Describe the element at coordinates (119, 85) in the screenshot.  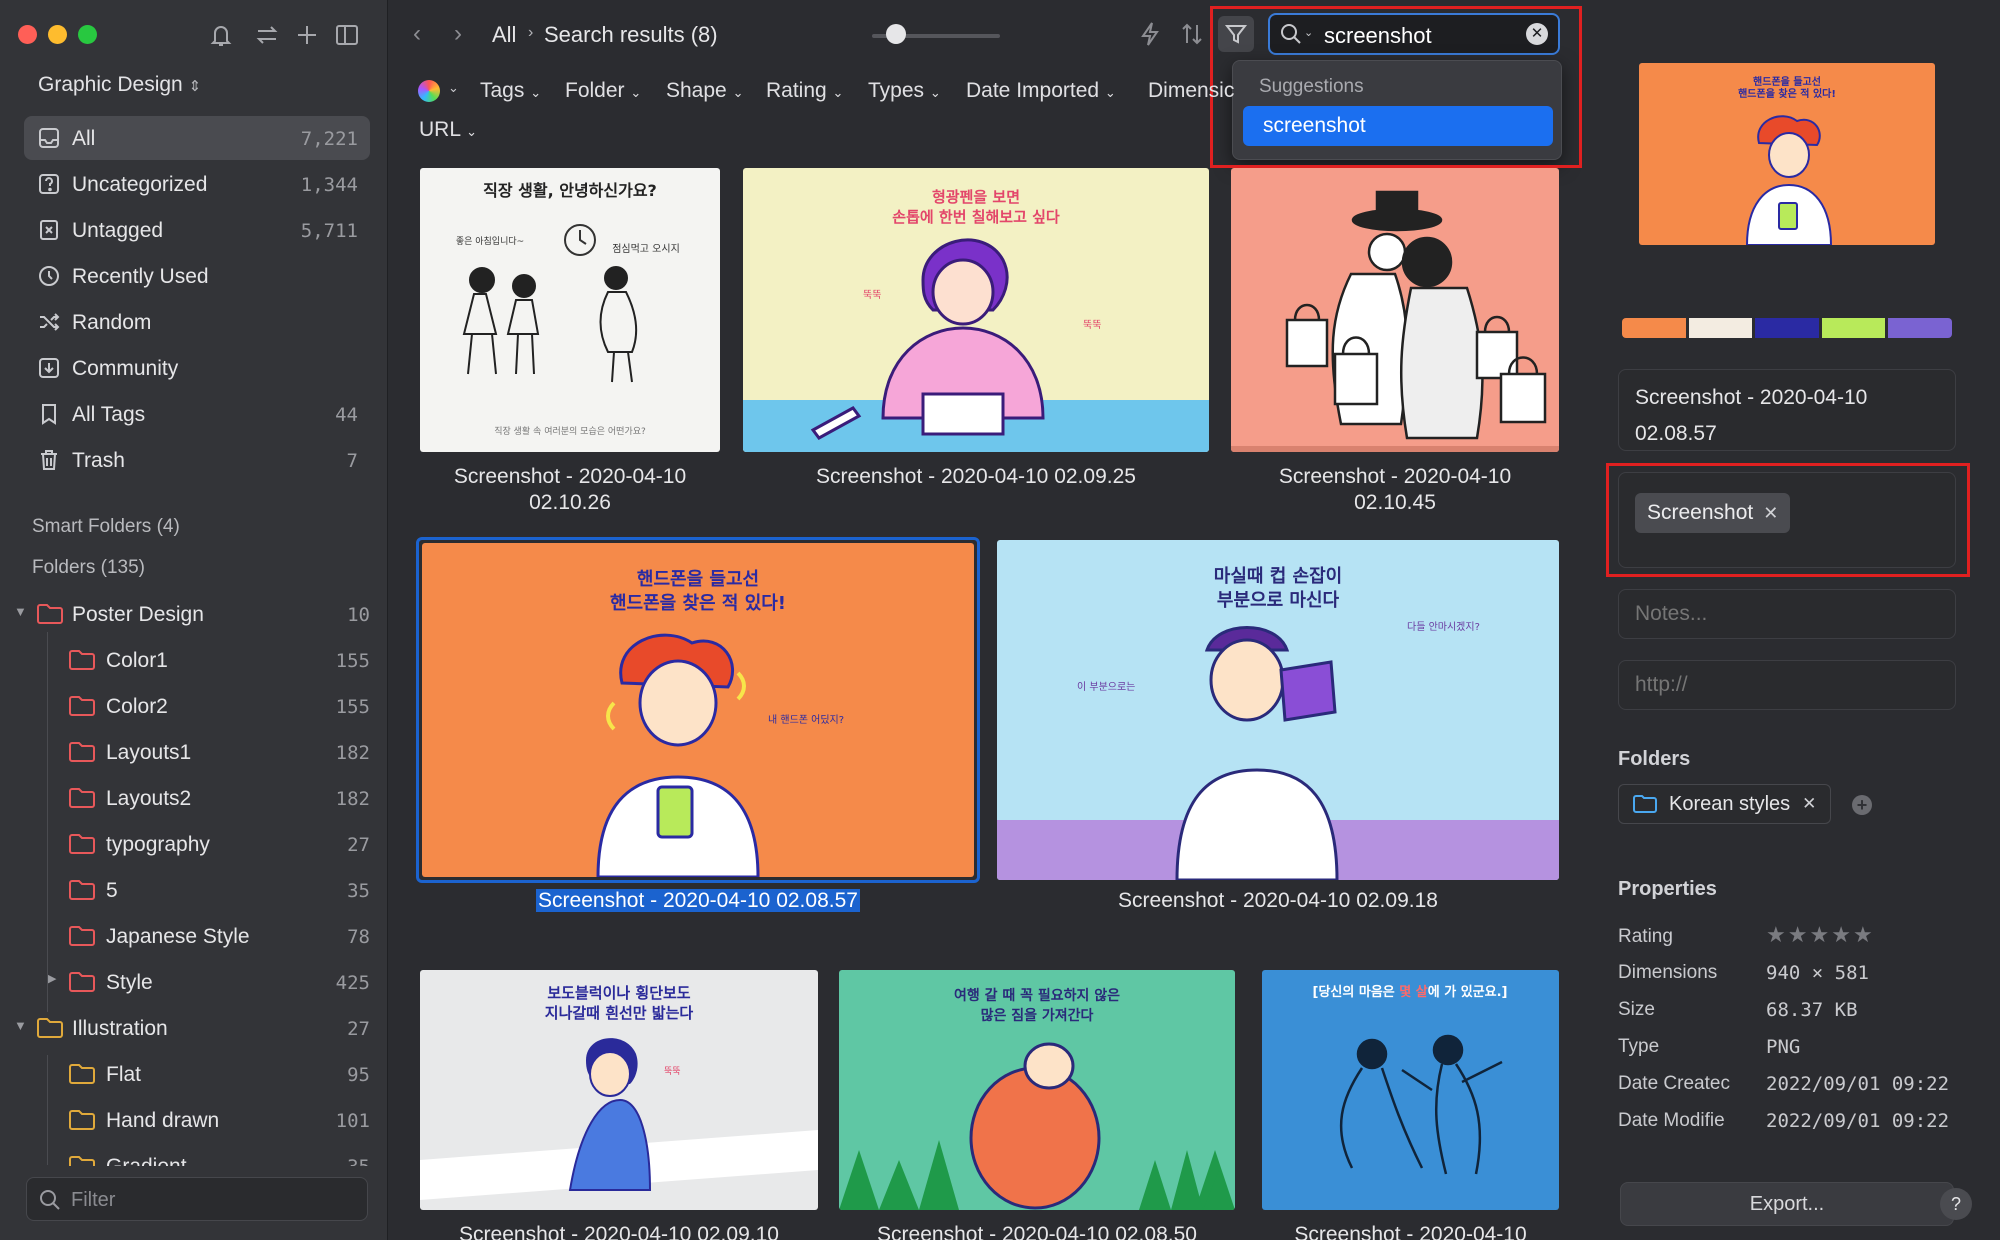
I see `library-switcher: Graphic Design ⇕` at that location.